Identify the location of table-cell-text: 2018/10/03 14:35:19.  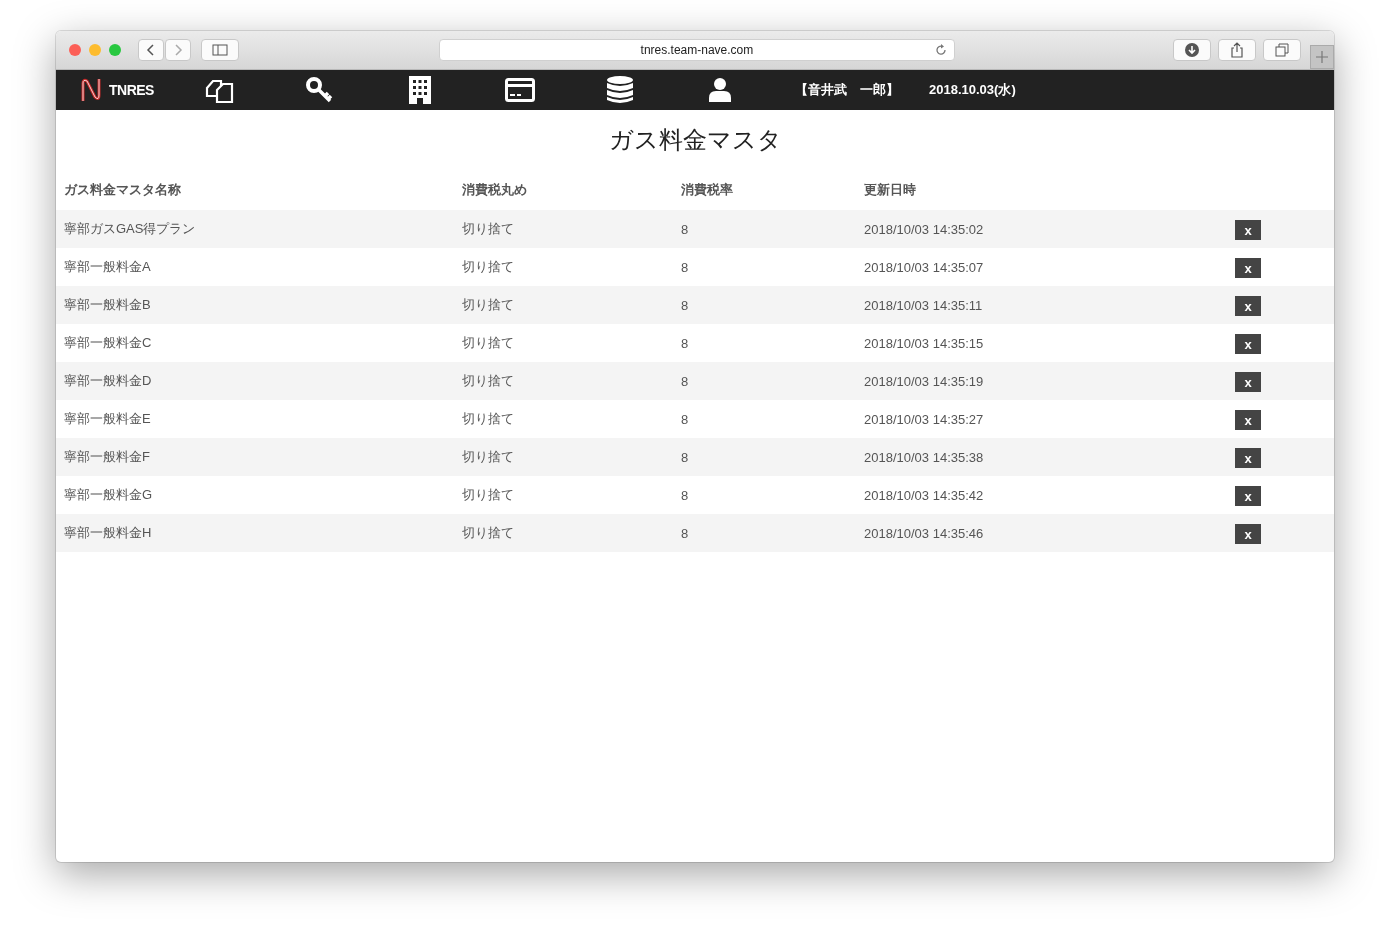
(924, 381).